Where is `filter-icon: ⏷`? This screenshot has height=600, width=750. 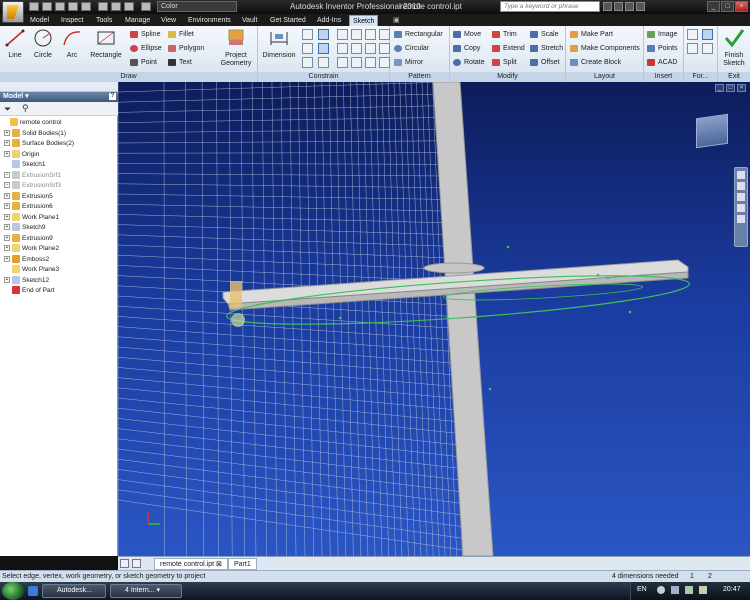
filter-icon: ⏷ is located at coordinates (7, 109).